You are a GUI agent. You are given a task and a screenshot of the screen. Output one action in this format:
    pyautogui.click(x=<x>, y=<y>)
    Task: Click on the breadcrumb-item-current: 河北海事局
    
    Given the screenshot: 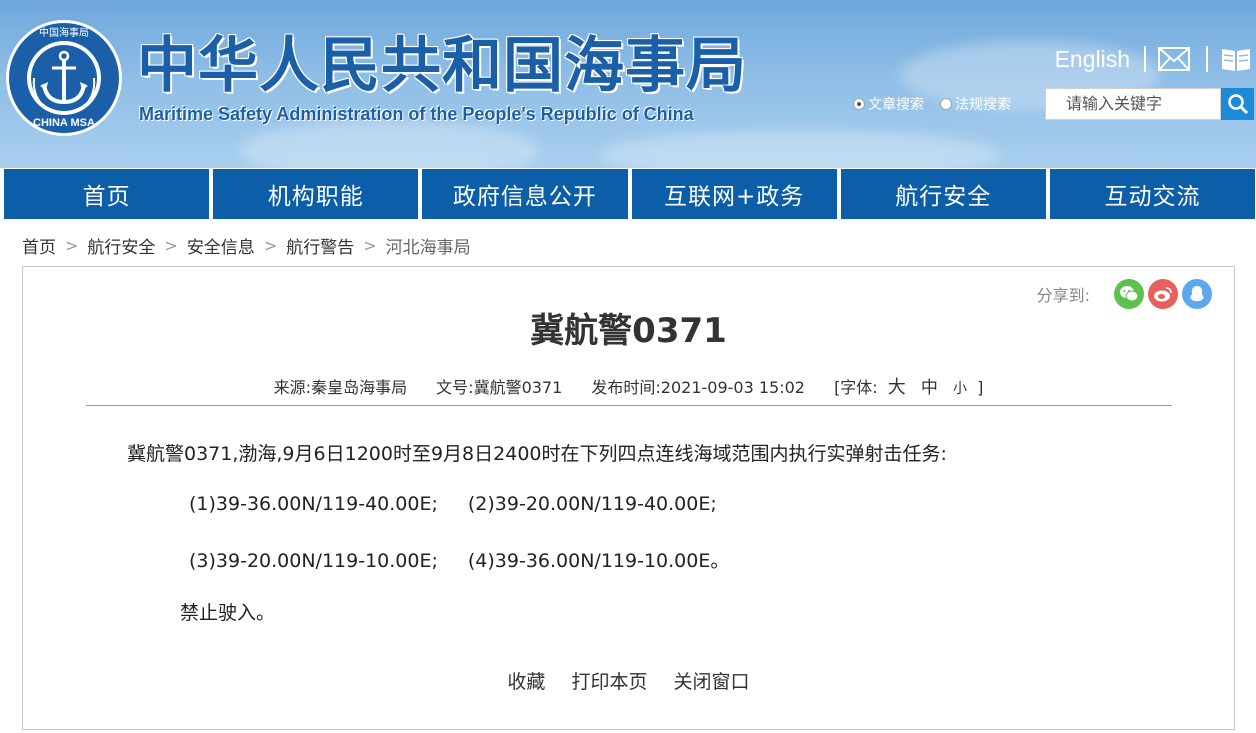 What is the action you would take?
    pyautogui.click(x=428, y=245)
    